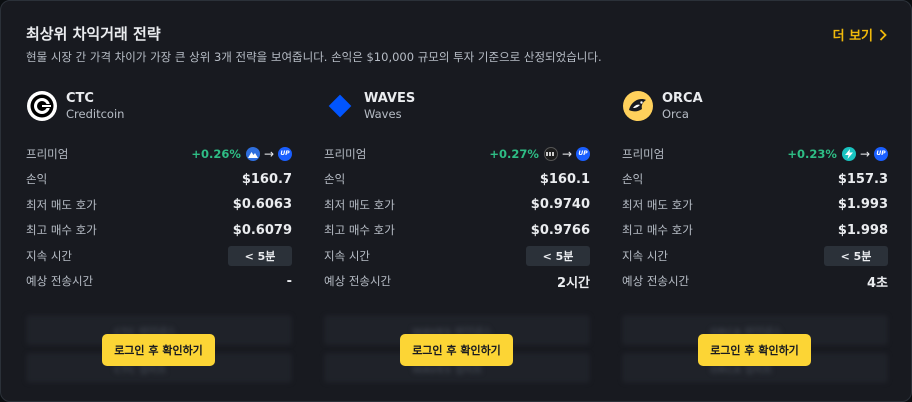  I want to click on premium-value: +0.26%, so click(216, 153).